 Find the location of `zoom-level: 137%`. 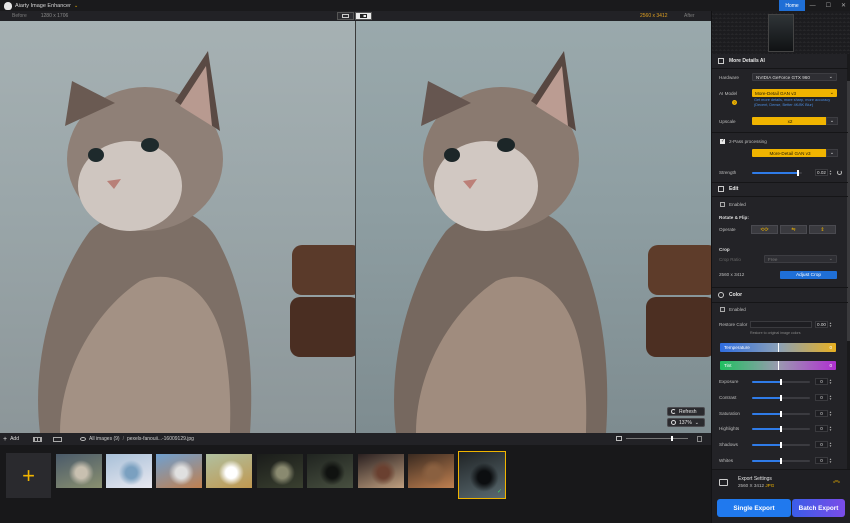

zoom-level: 137% is located at coordinates (685, 422).